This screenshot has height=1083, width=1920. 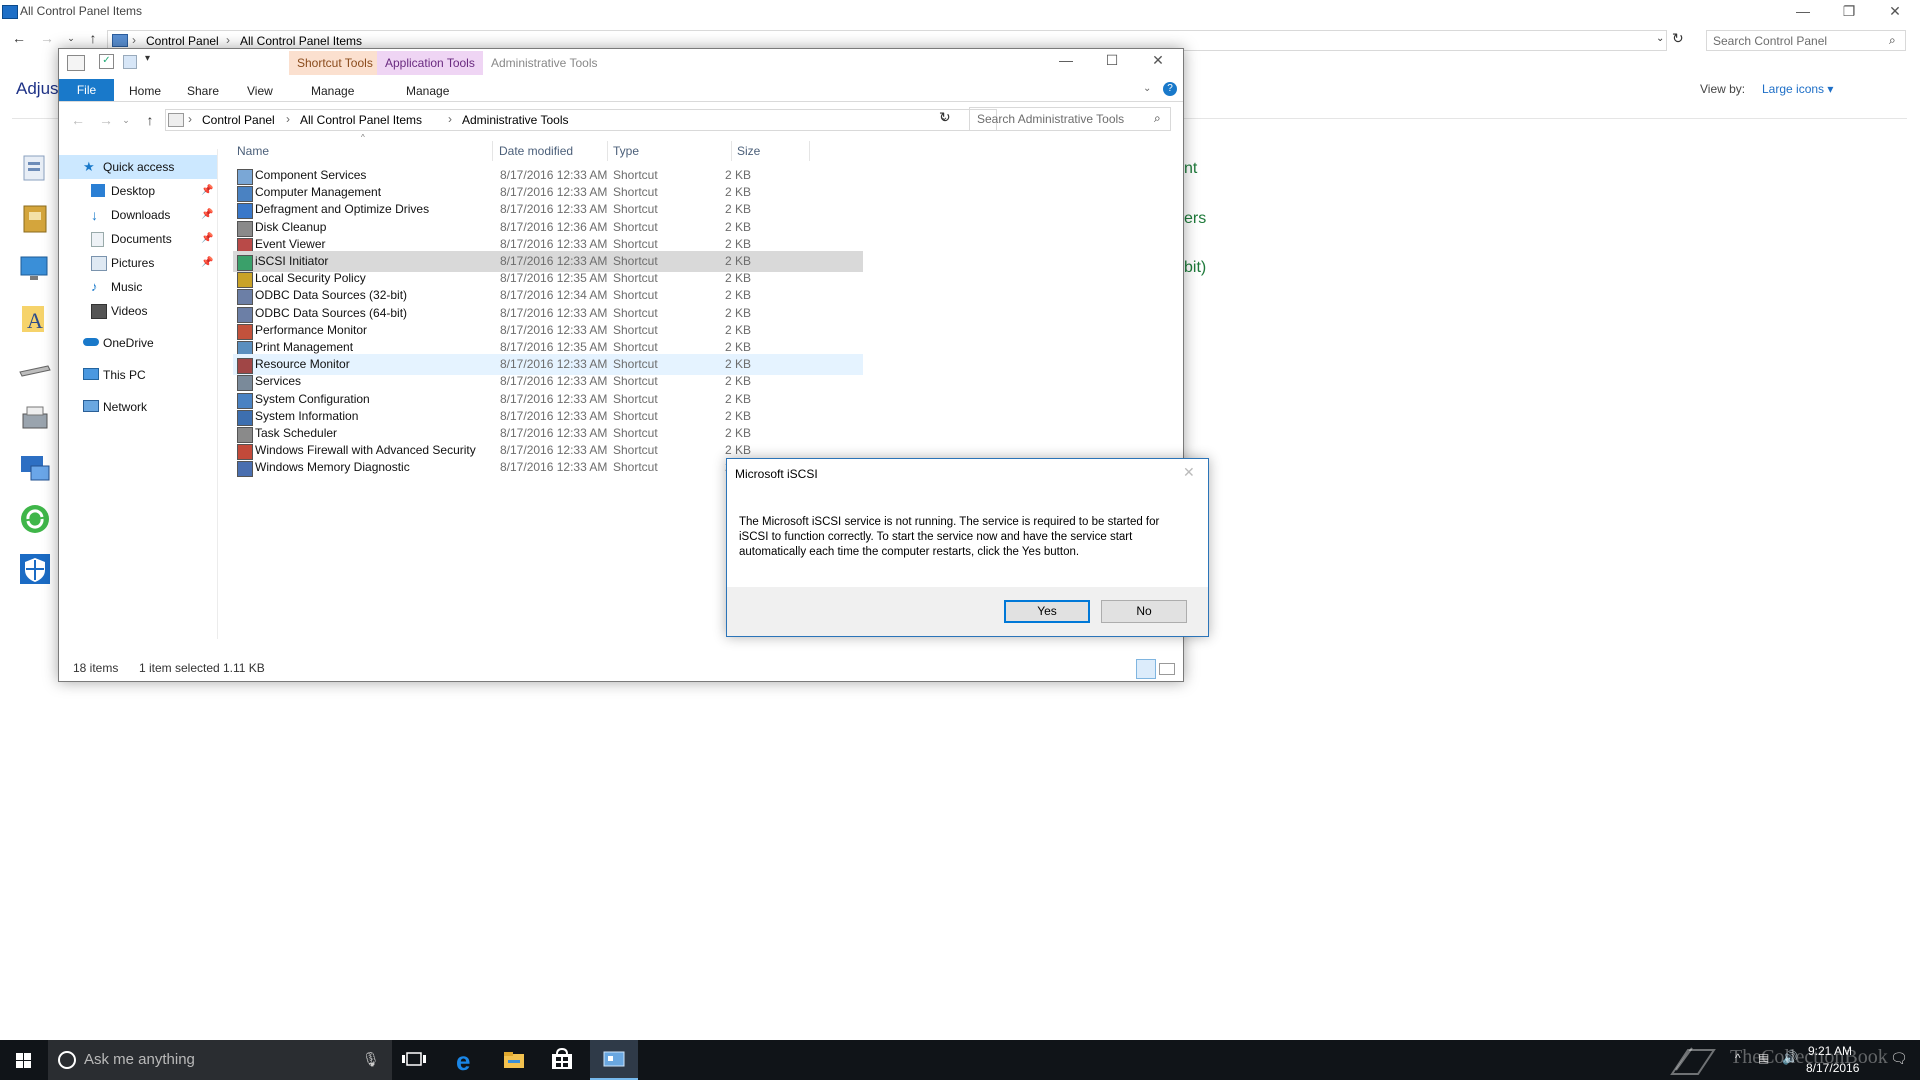 I want to click on cp-item-fragment: bit), so click(x=1195, y=268).